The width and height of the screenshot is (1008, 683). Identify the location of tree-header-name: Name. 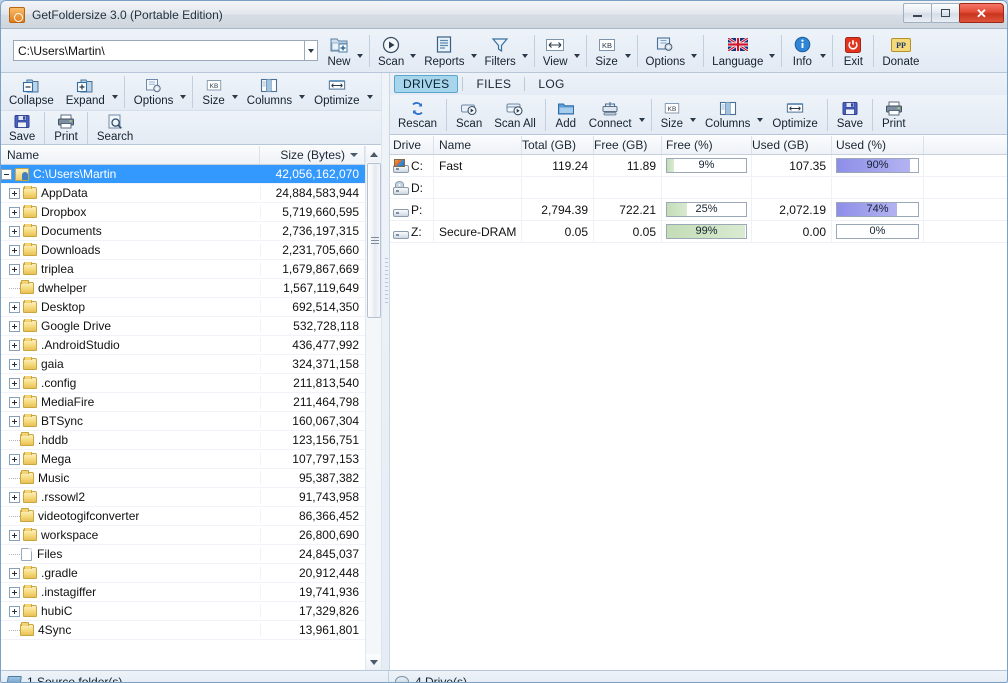
(130, 155).